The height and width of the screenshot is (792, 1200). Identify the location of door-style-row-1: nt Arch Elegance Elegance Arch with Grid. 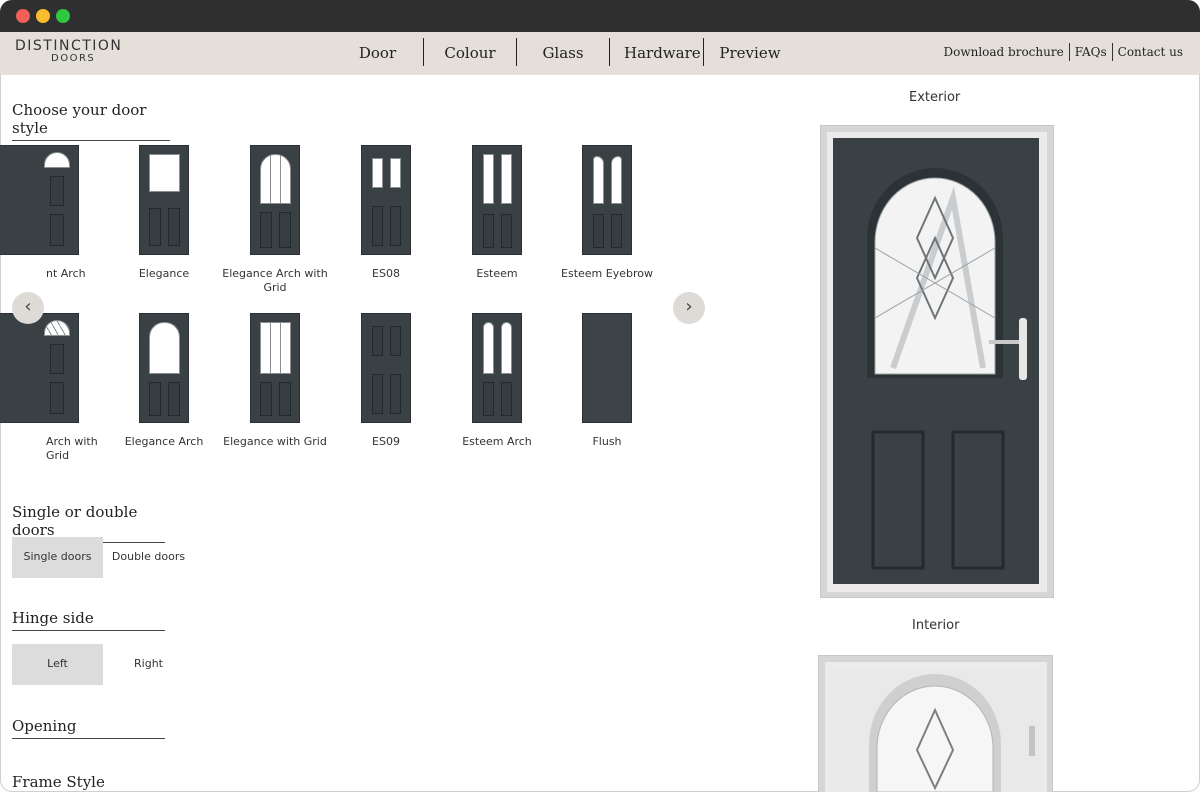
(360, 225).